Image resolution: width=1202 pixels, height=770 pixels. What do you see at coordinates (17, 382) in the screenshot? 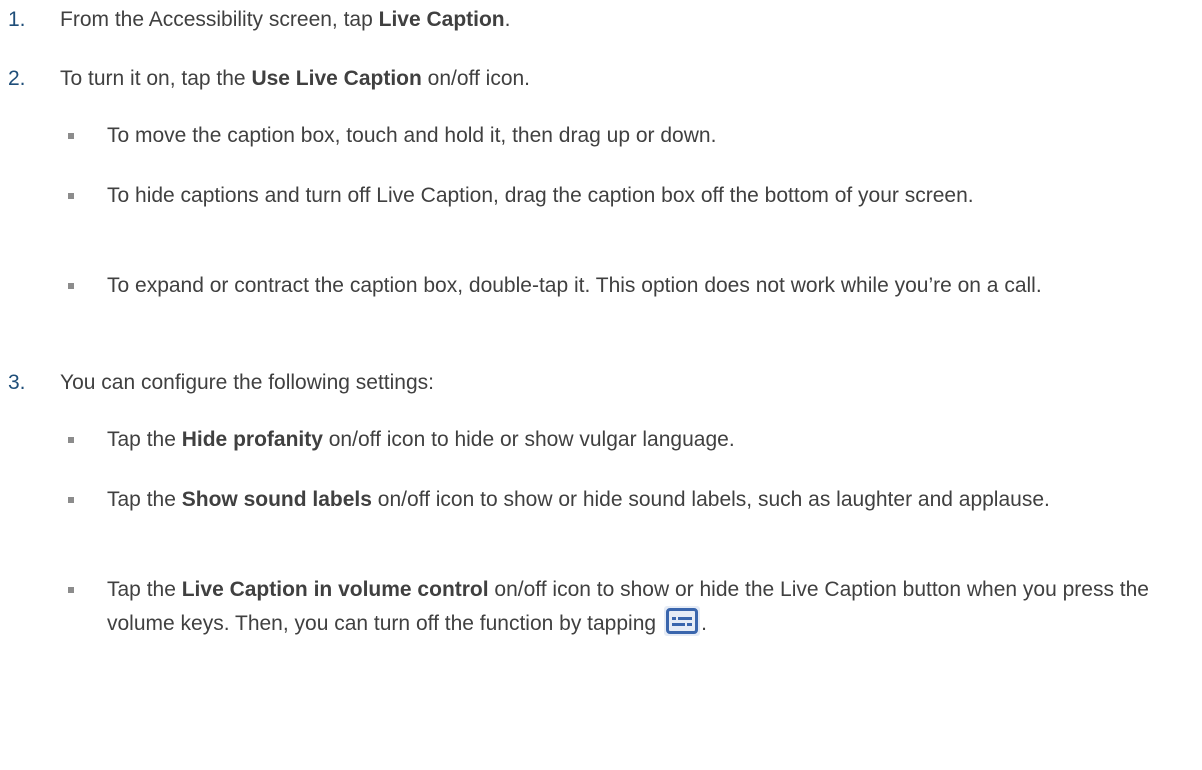
I see `step-number: 3.` at bounding box center [17, 382].